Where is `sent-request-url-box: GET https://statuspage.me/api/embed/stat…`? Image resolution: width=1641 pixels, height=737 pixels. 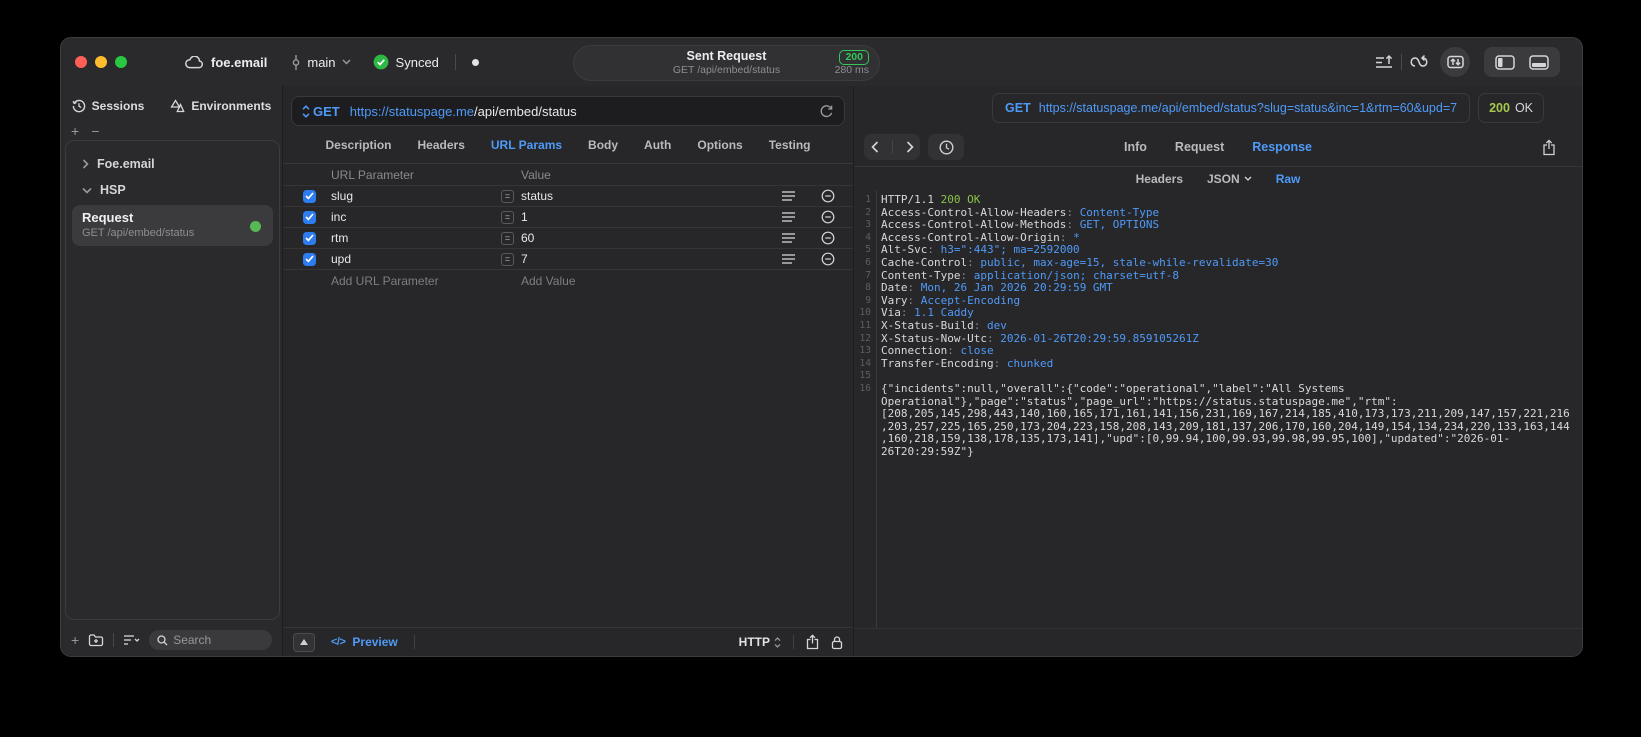
sent-request-url-box: GET https://statuspage.me/api/embed/stat… is located at coordinates (1231, 108).